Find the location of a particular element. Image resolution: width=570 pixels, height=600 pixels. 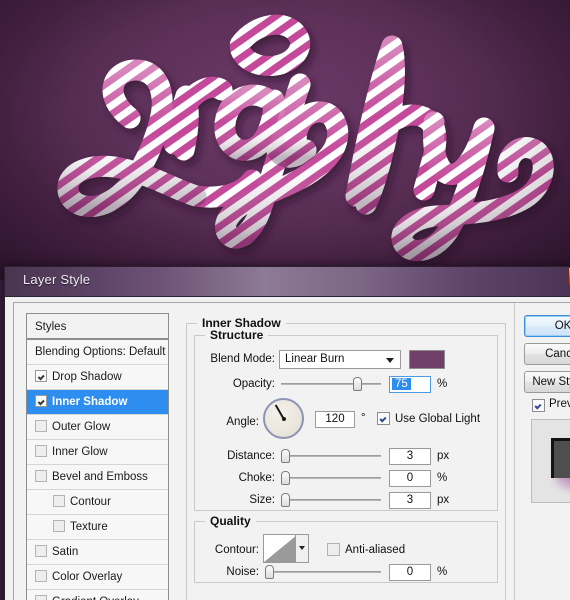

angle-row: Angle: 120 ° Use Global Light is located at coordinates (348, 420).